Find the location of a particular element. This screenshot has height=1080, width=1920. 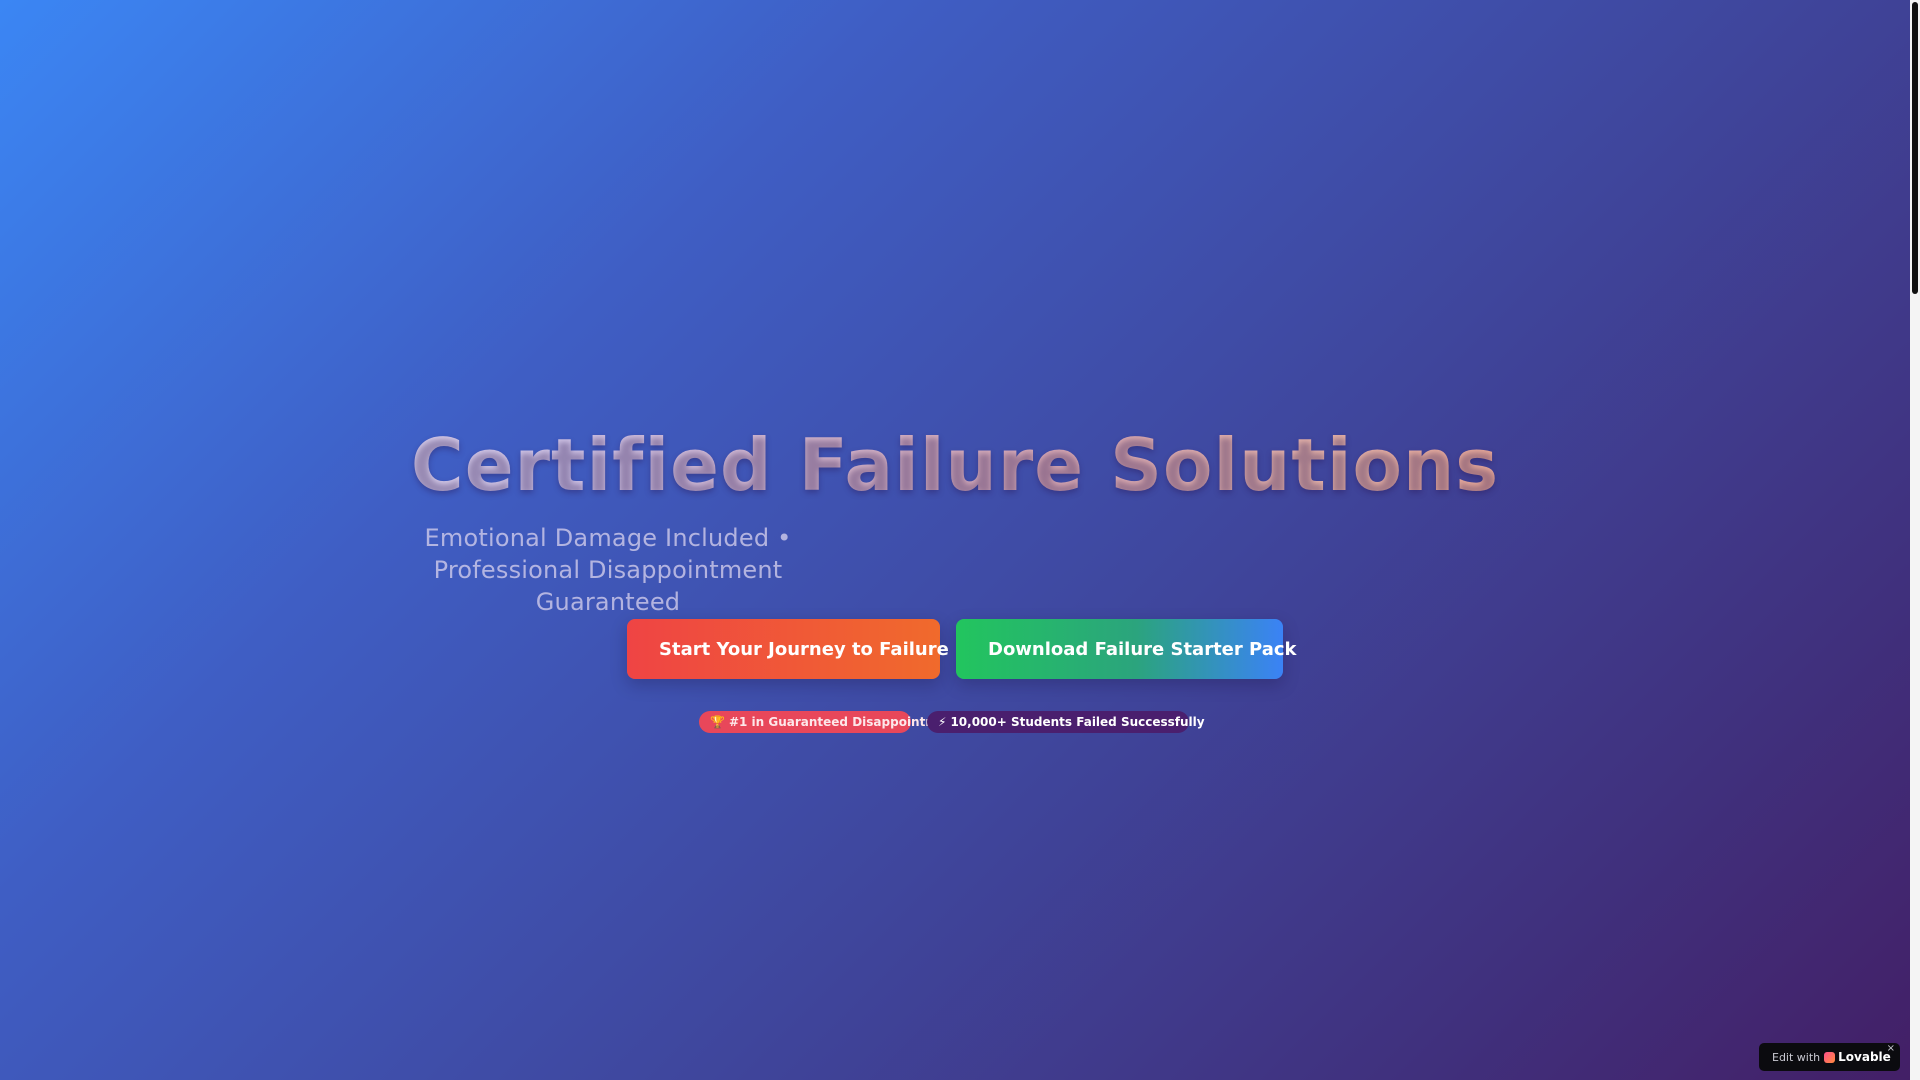

hero-title: Certified Failure Solutions is located at coordinates (955, 465).